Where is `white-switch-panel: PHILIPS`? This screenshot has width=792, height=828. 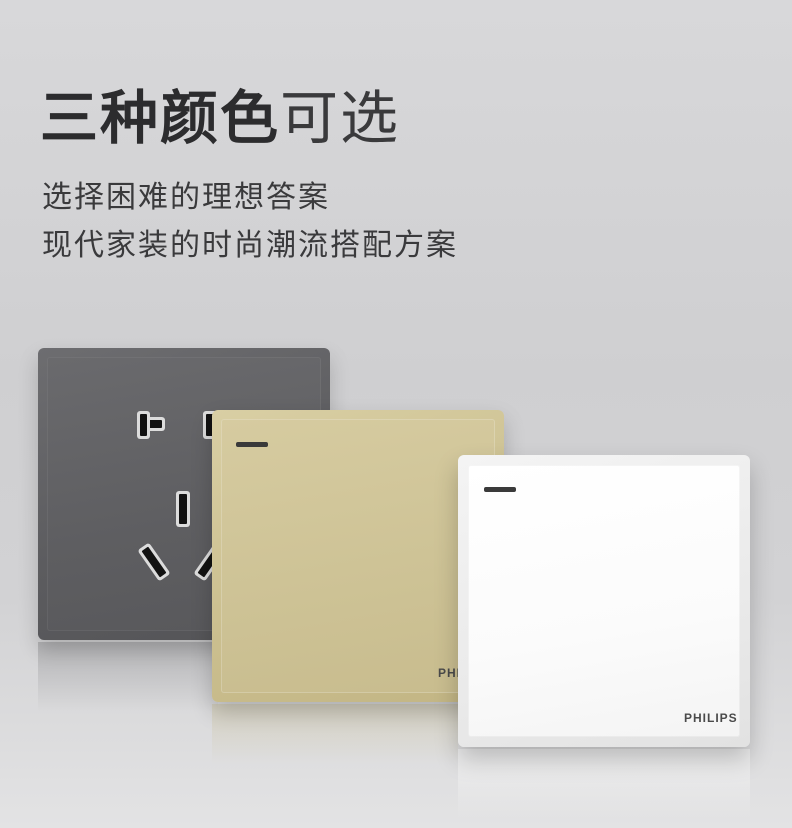 white-switch-panel: PHILIPS is located at coordinates (604, 601).